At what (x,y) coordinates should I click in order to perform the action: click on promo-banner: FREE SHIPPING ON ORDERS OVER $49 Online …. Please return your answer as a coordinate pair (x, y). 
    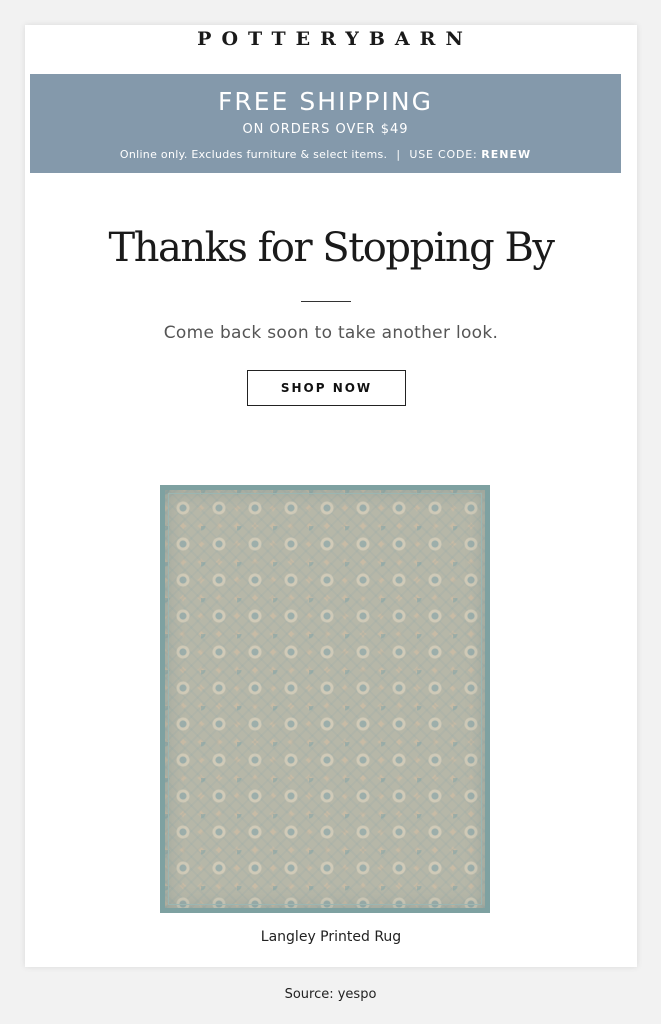
    Looking at the image, I should click on (325, 123).